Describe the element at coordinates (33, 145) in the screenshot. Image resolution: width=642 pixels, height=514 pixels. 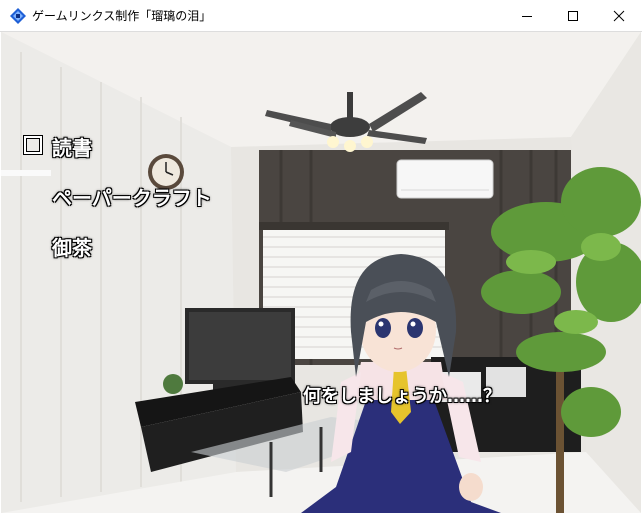
I see `menu-cursor-icon` at that location.